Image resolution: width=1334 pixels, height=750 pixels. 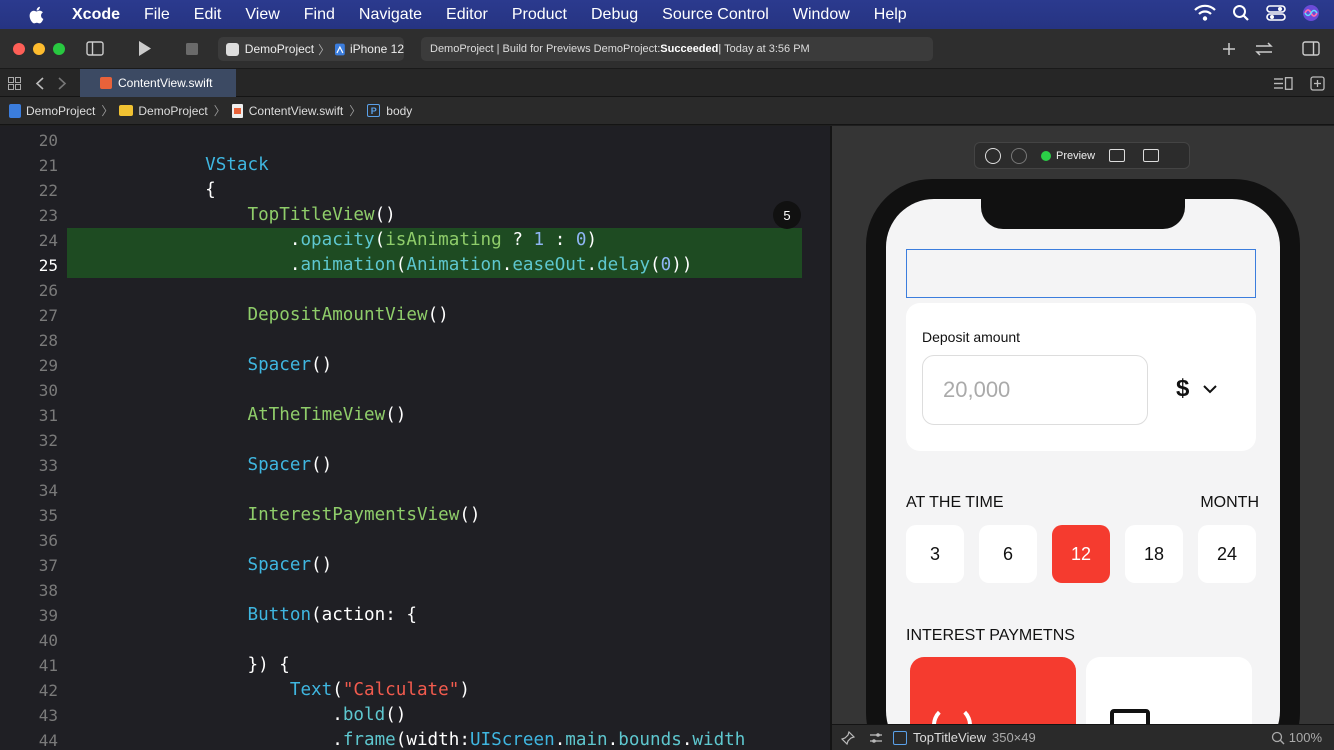 What do you see at coordinates (14, 83) in the screenshot?
I see `grid-icon` at bounding box center [14, 83].